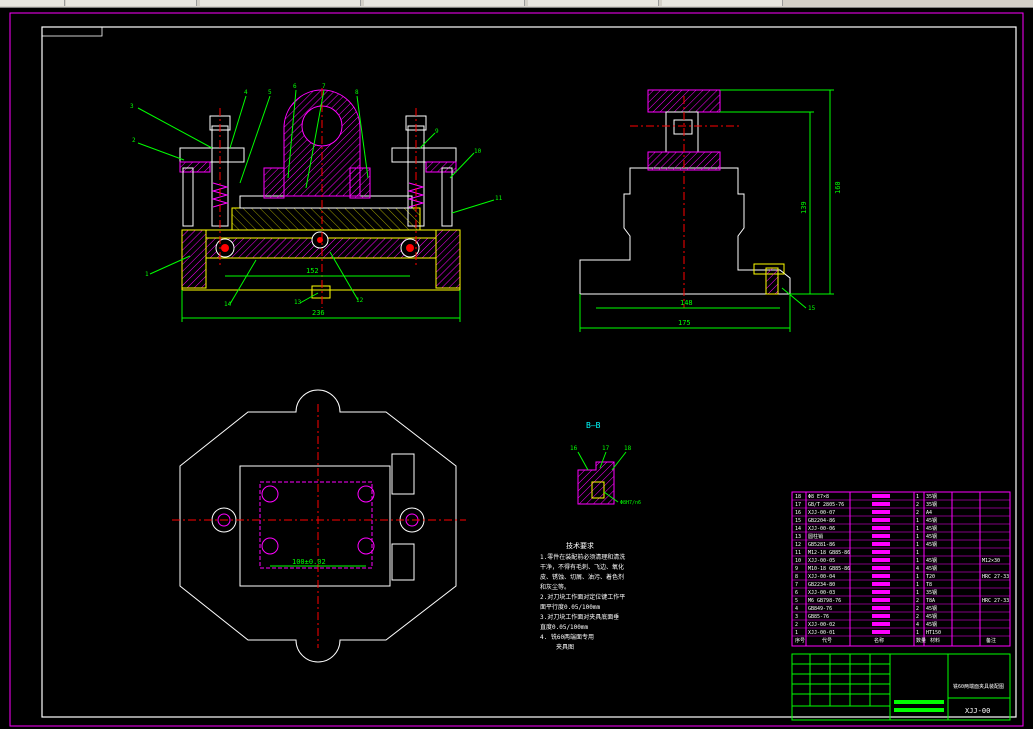 The image size is (1033, 729). Describe the element at coordinates (821, 585) in the screenshot. I see `bom-row-code: GB2234-80` at that location.